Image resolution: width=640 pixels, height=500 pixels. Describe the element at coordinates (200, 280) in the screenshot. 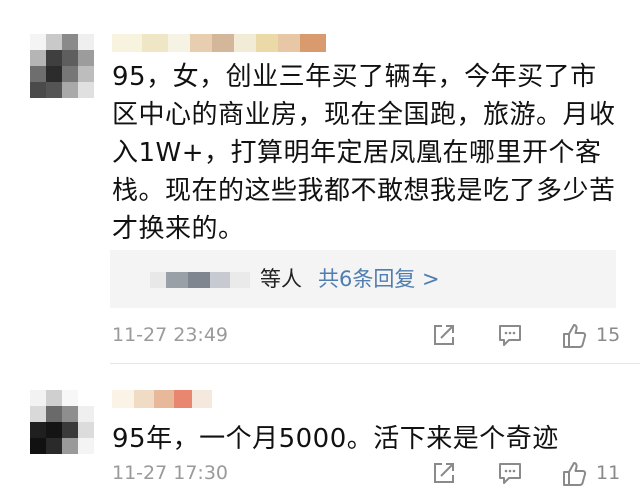

I see `reply-user-blurred` at that location.